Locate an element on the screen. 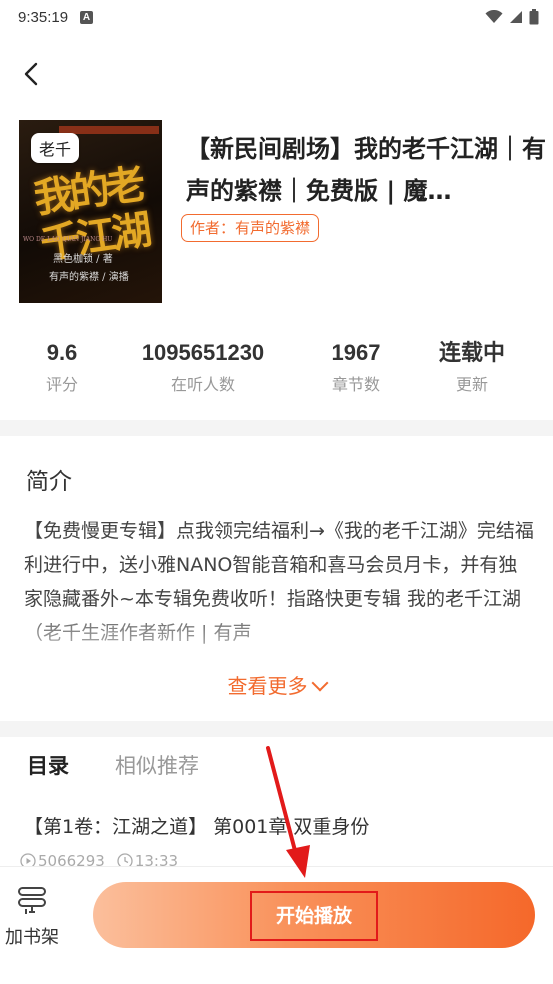 The width and height of the screenshot is (553, 984). intro-fade is located at coordinates (276, 646).